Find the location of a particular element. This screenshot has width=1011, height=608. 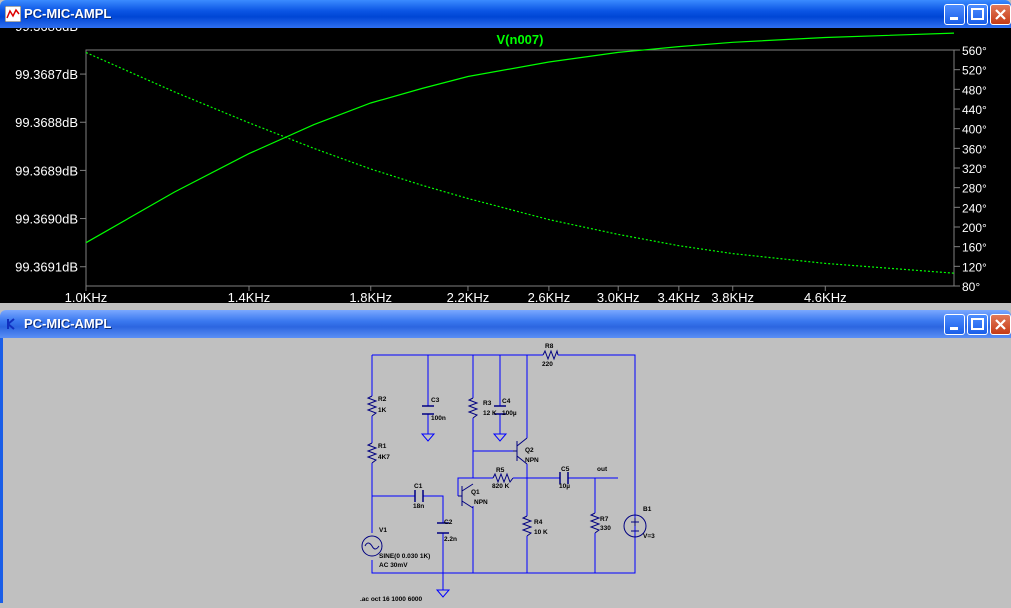

transistors is located at coordinates (493, 473).